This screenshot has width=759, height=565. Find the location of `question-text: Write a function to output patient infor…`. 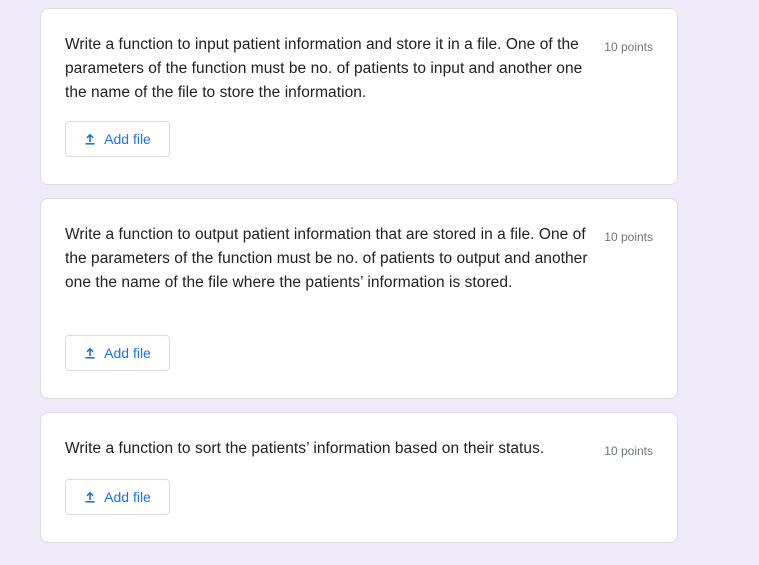

question-text: Write a function to output patient infor… is located at coordinates (326, 258).